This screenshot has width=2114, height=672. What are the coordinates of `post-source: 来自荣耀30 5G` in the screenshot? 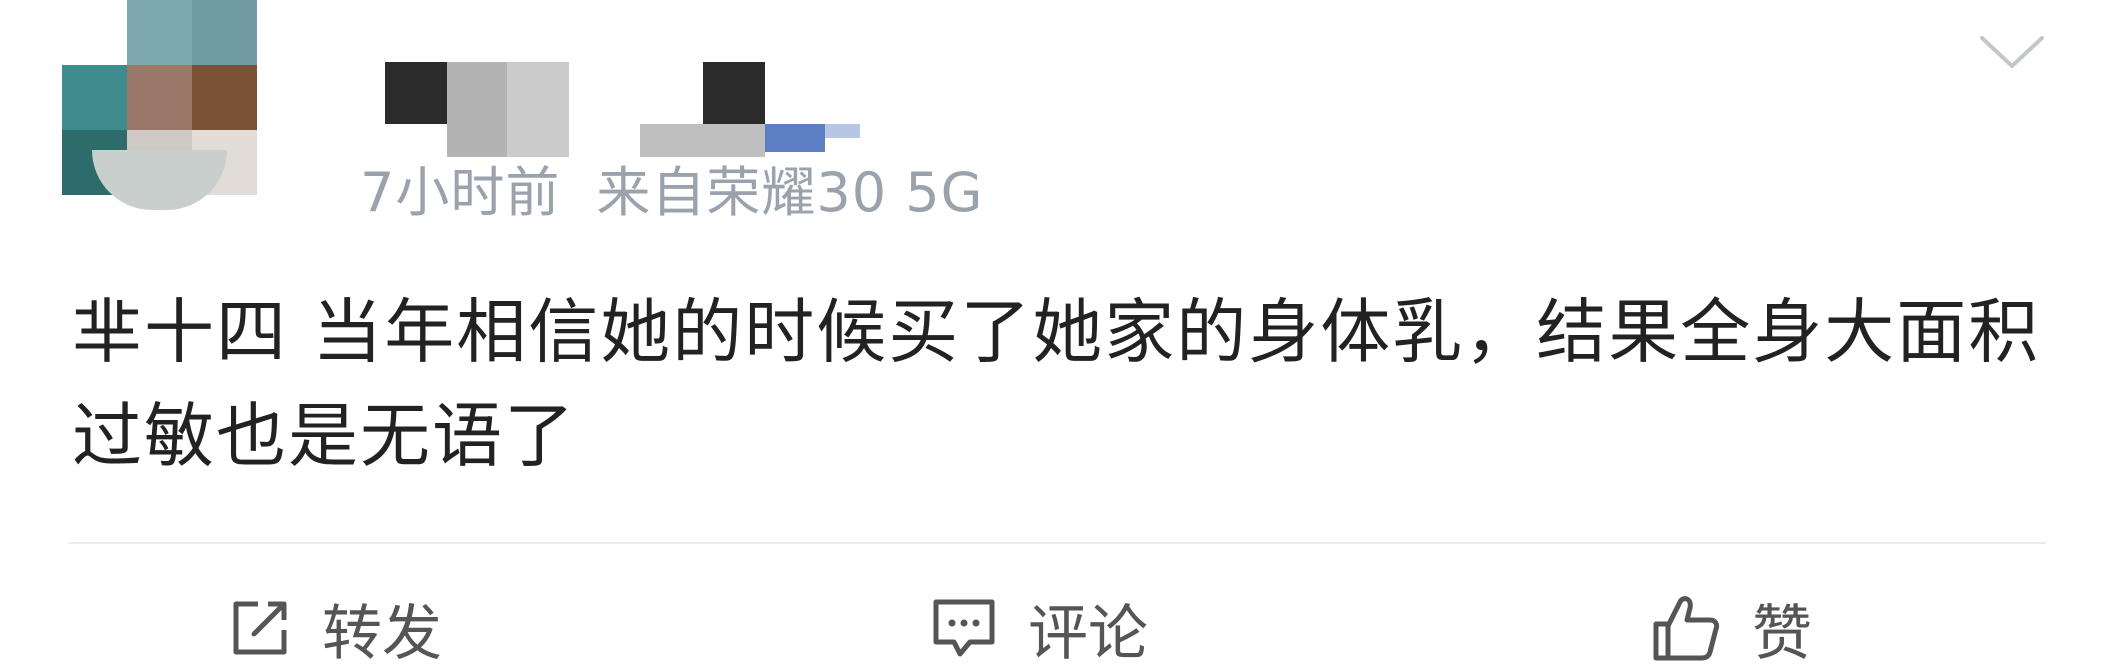 It's located at (790, 192).